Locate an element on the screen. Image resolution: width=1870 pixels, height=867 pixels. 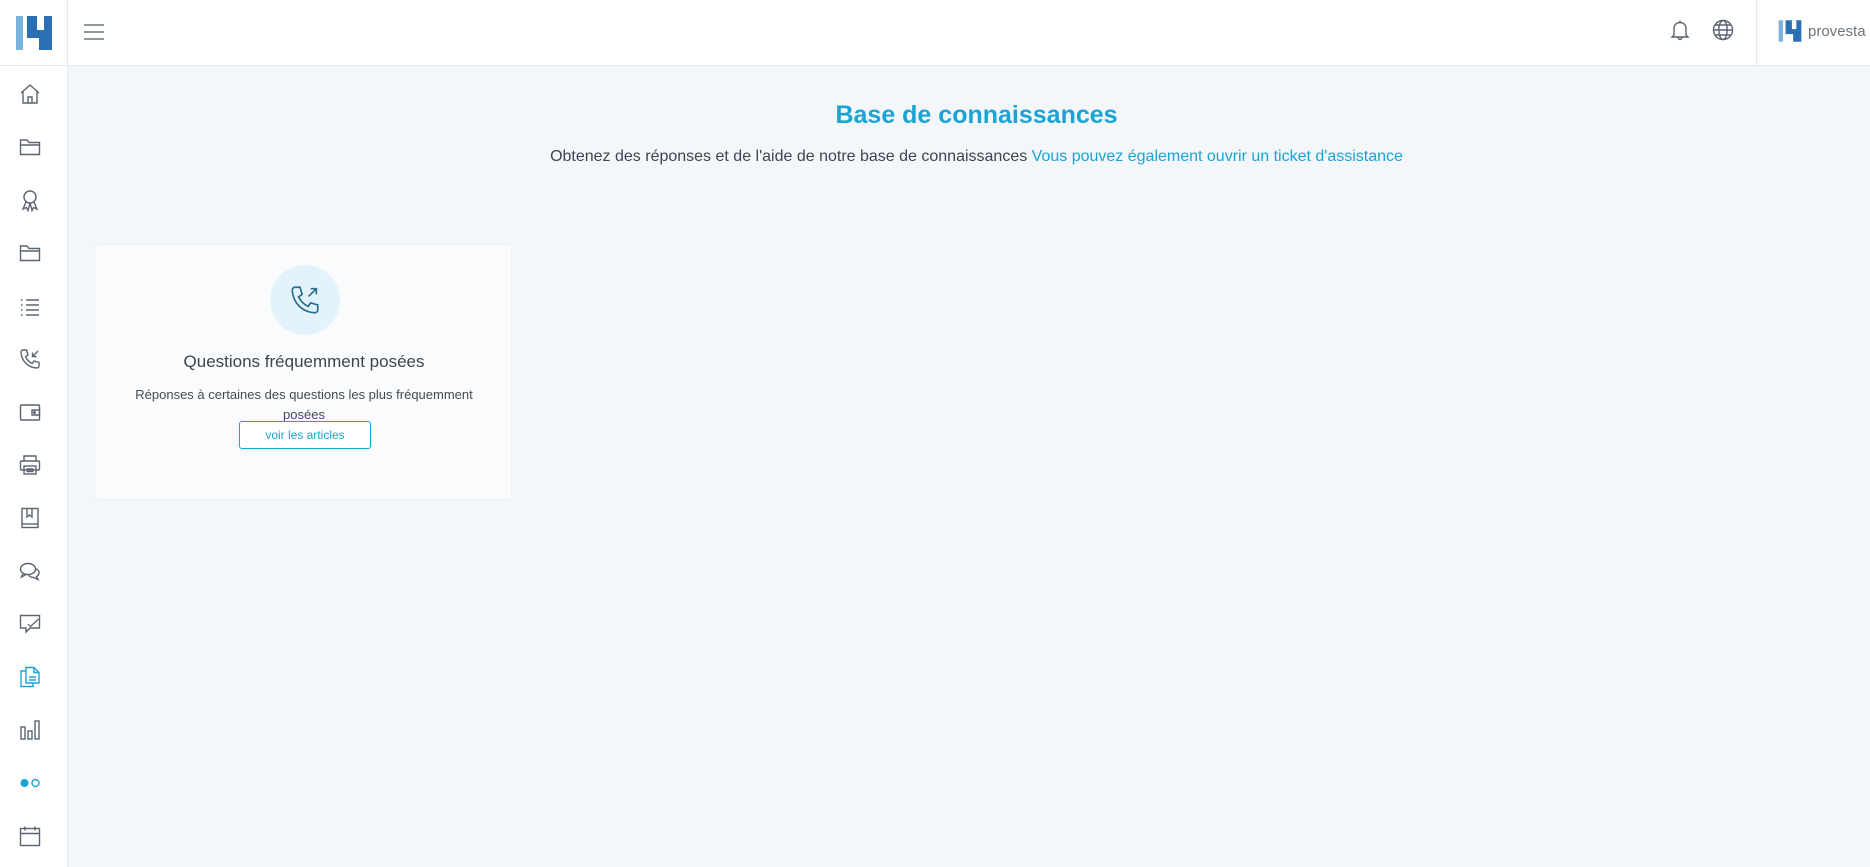
sidebar-item-wallet is located at coordinates (30, 412).